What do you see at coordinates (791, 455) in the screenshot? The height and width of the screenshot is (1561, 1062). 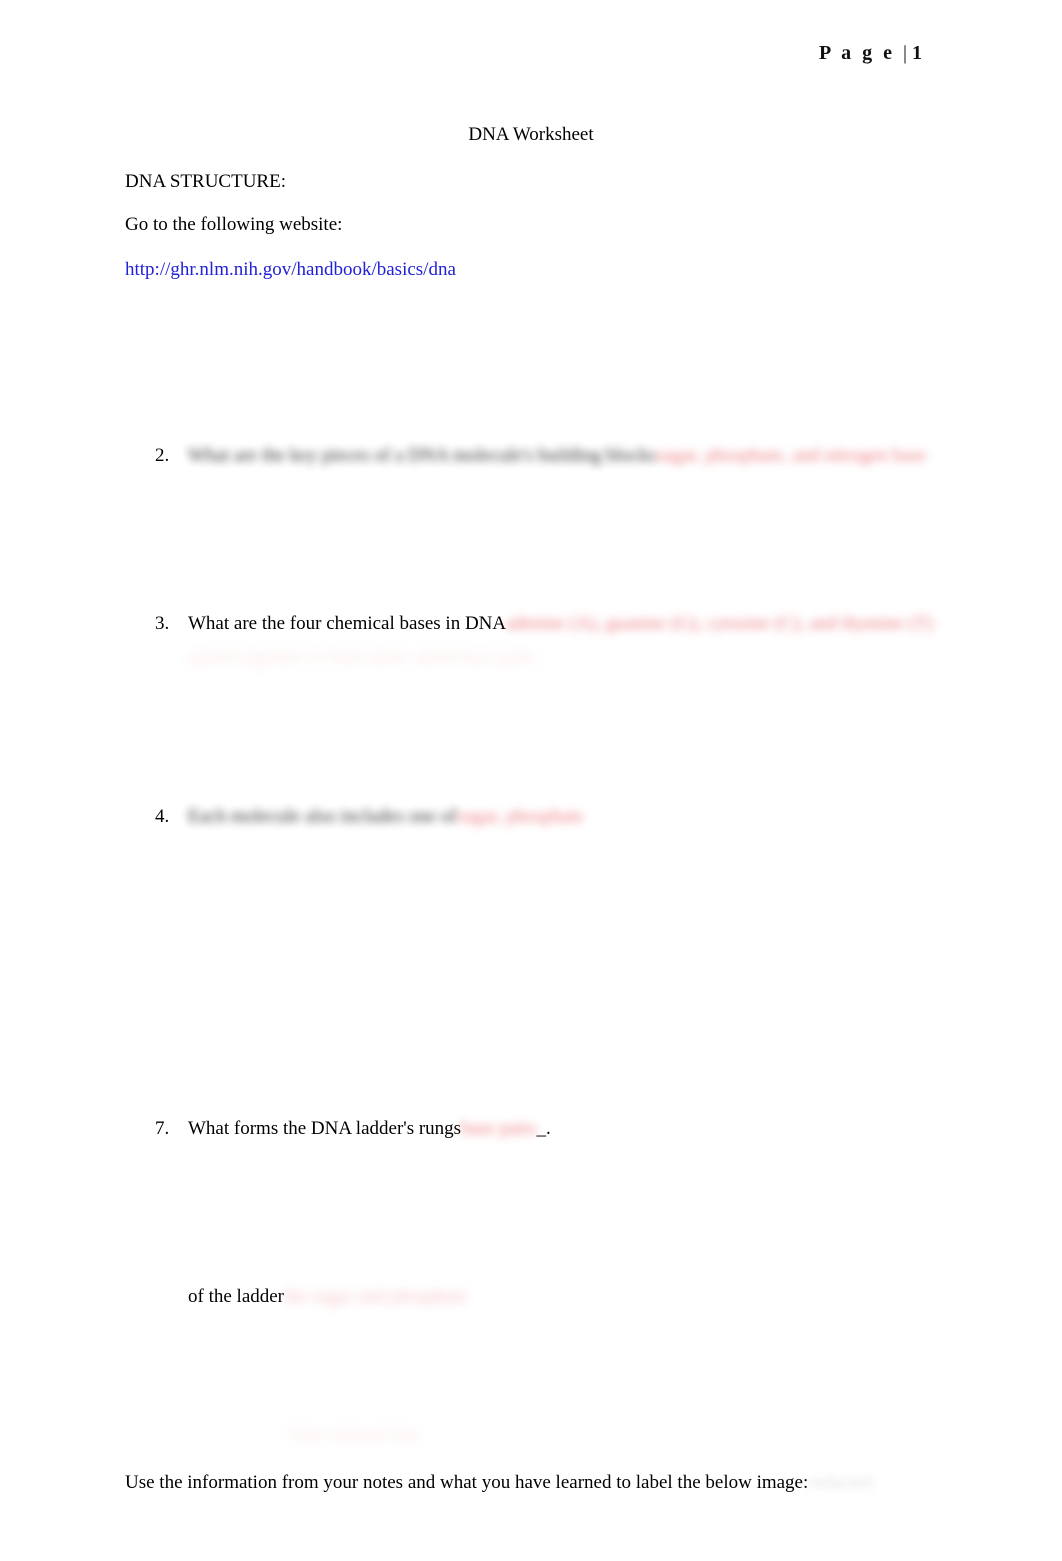 I see `answer-text-redacted: sugar, phosphate, and nitrogen base` at bounding box center [791, 455].